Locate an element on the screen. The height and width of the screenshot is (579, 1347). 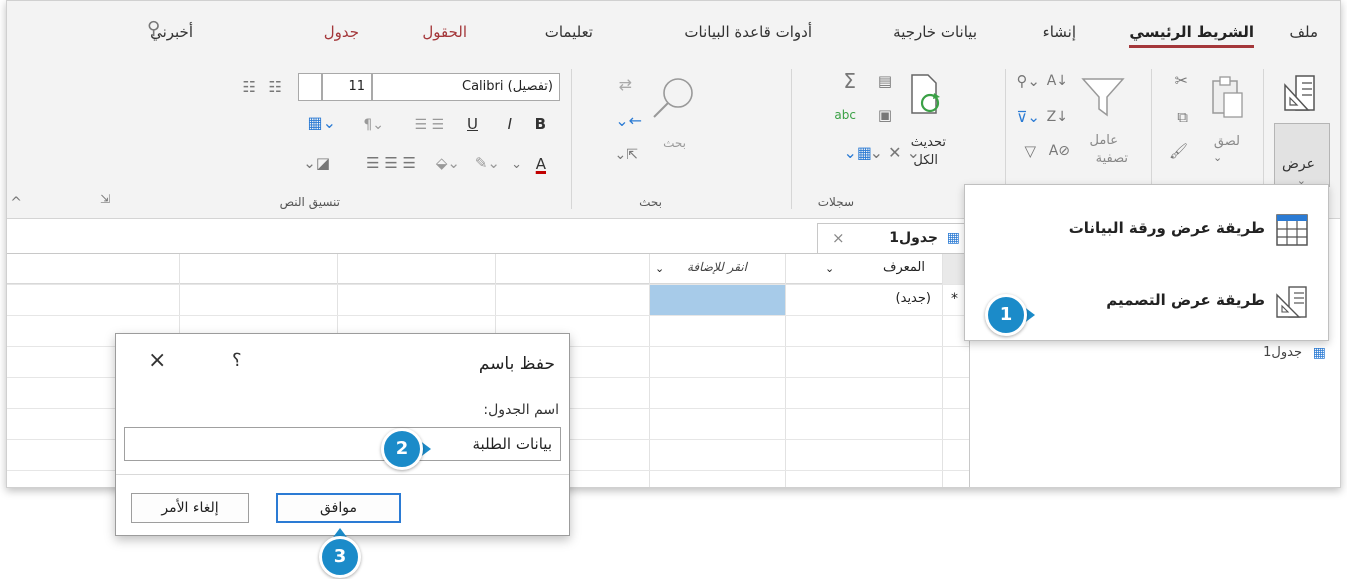
align-icons: ☰ ☰ ☰ is located at coordinates (391, 163).